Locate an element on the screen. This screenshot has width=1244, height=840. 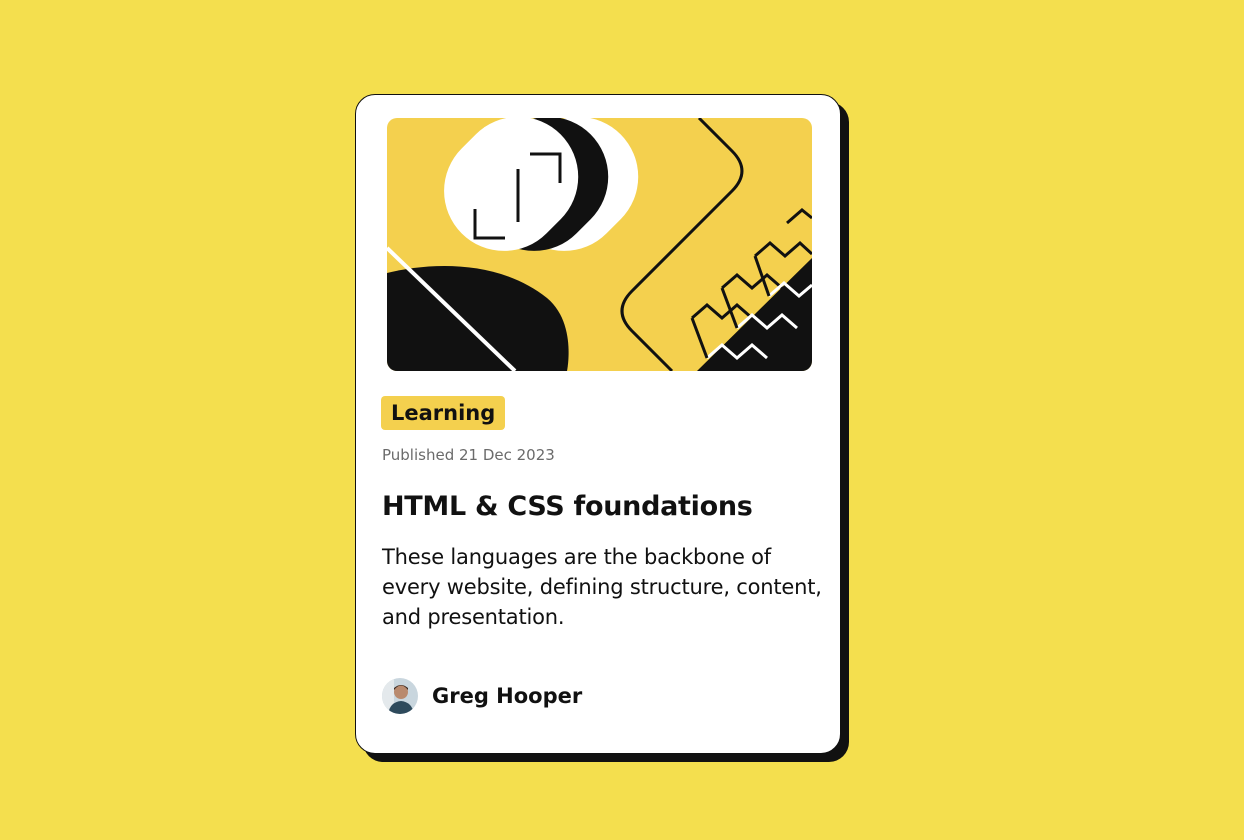
author-avatar is located at coordinates (400, 696).